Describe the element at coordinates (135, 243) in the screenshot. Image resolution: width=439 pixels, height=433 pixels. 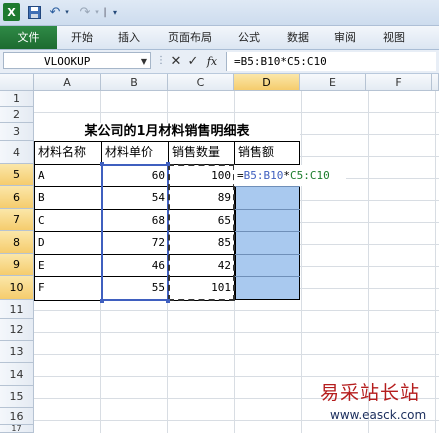
I see `table-cell-price: 72` at that location.